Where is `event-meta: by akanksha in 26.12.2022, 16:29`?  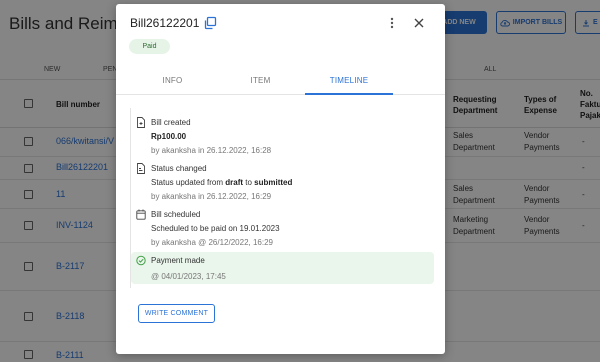
event-meta: by akanksha in 26.12.2022, 16:29 is located at coordinates (211, 196).